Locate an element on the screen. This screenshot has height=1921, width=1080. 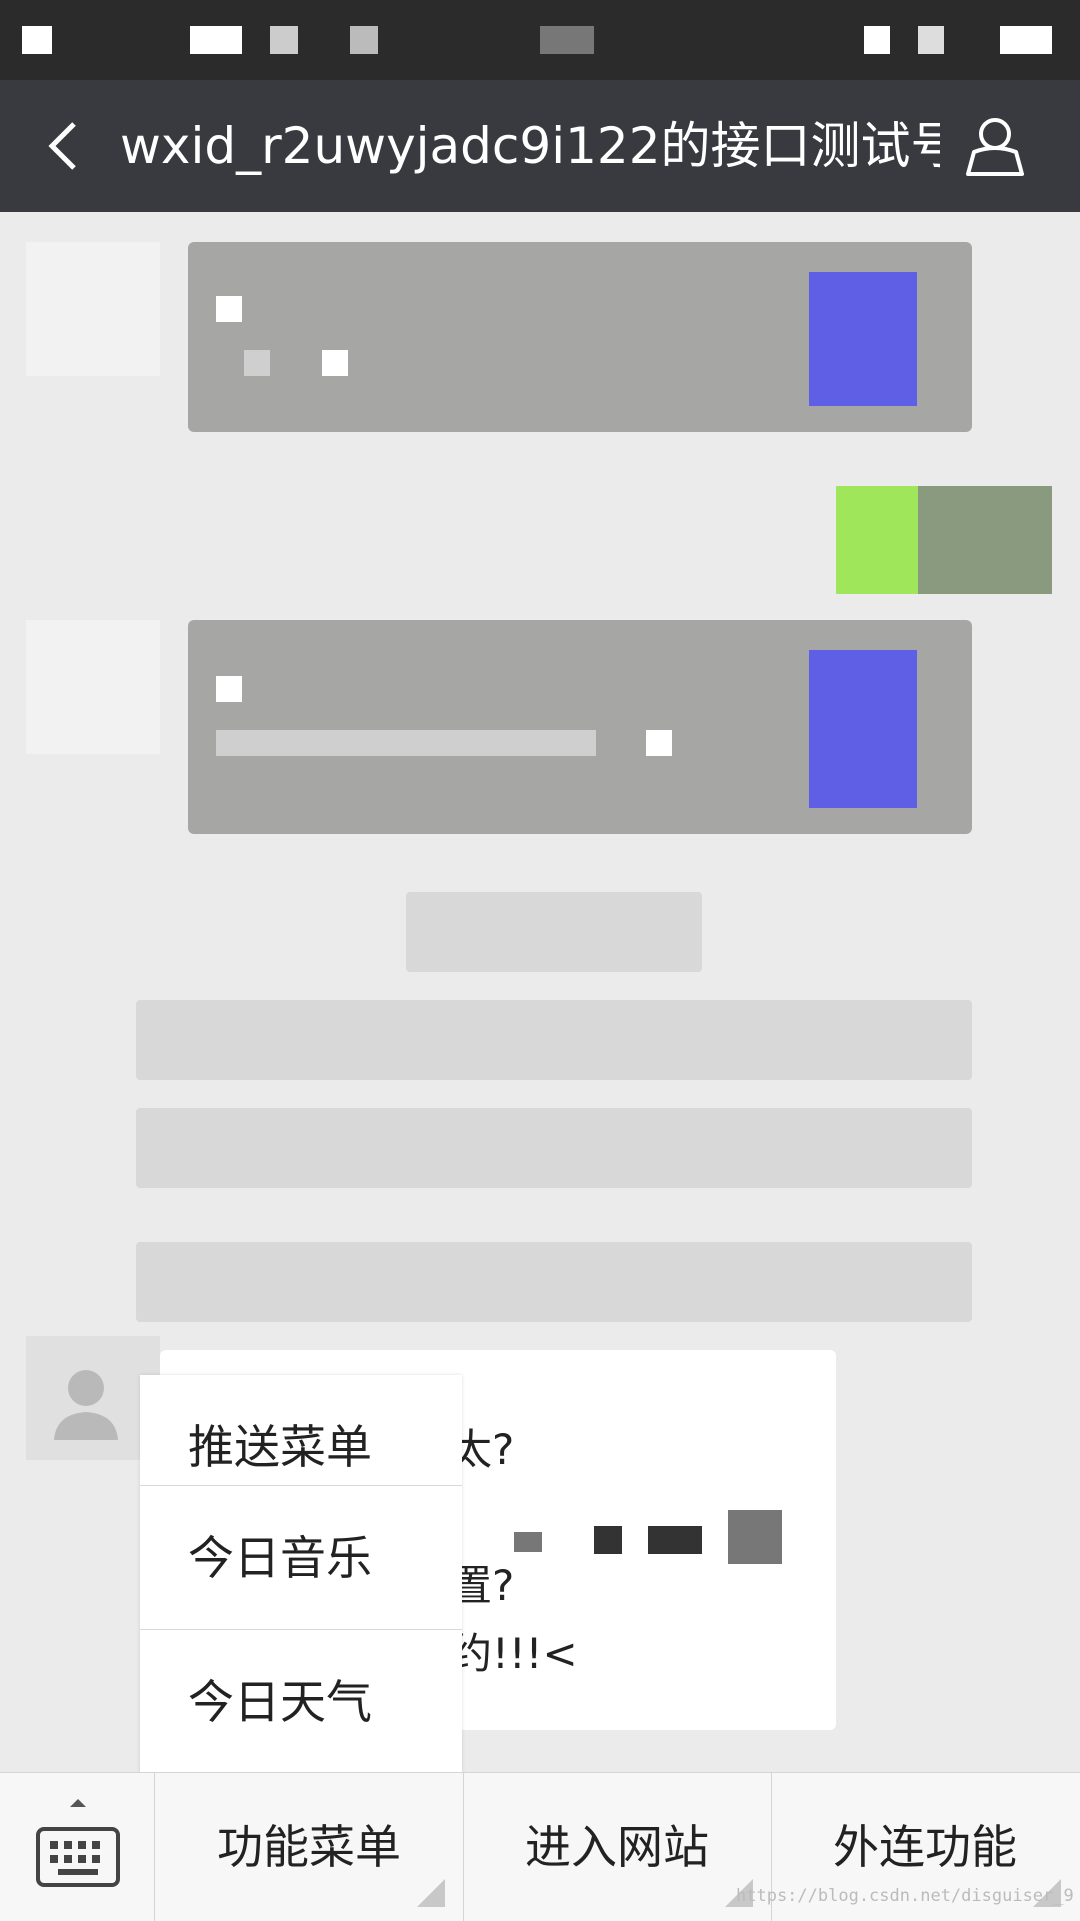
status-bar is located at coordinates (540, 40).